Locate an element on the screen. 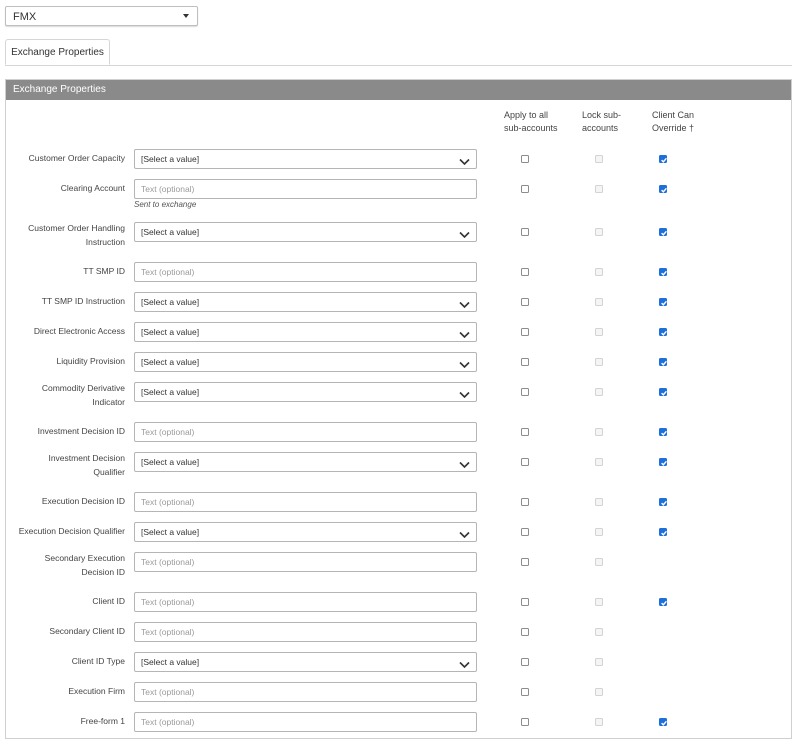 The height and width of the screenshot is (739, 799). tab-strip: Exchange Properties is located at coordinates (398, 52).